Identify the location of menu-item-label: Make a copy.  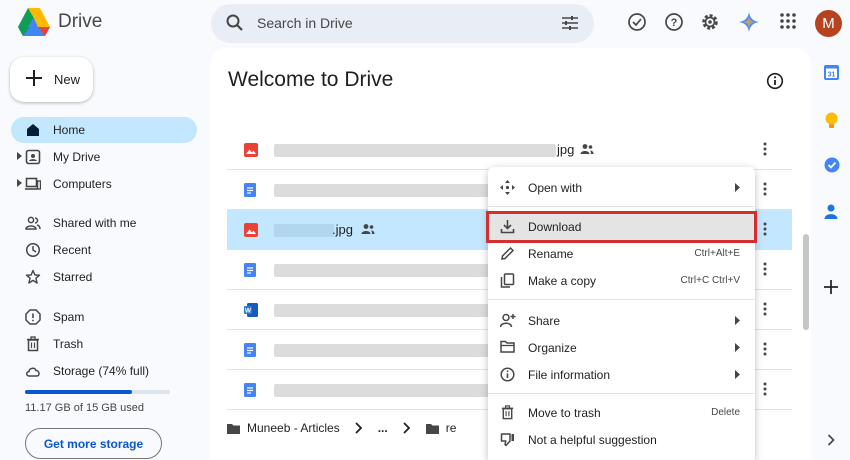
(562, 281).